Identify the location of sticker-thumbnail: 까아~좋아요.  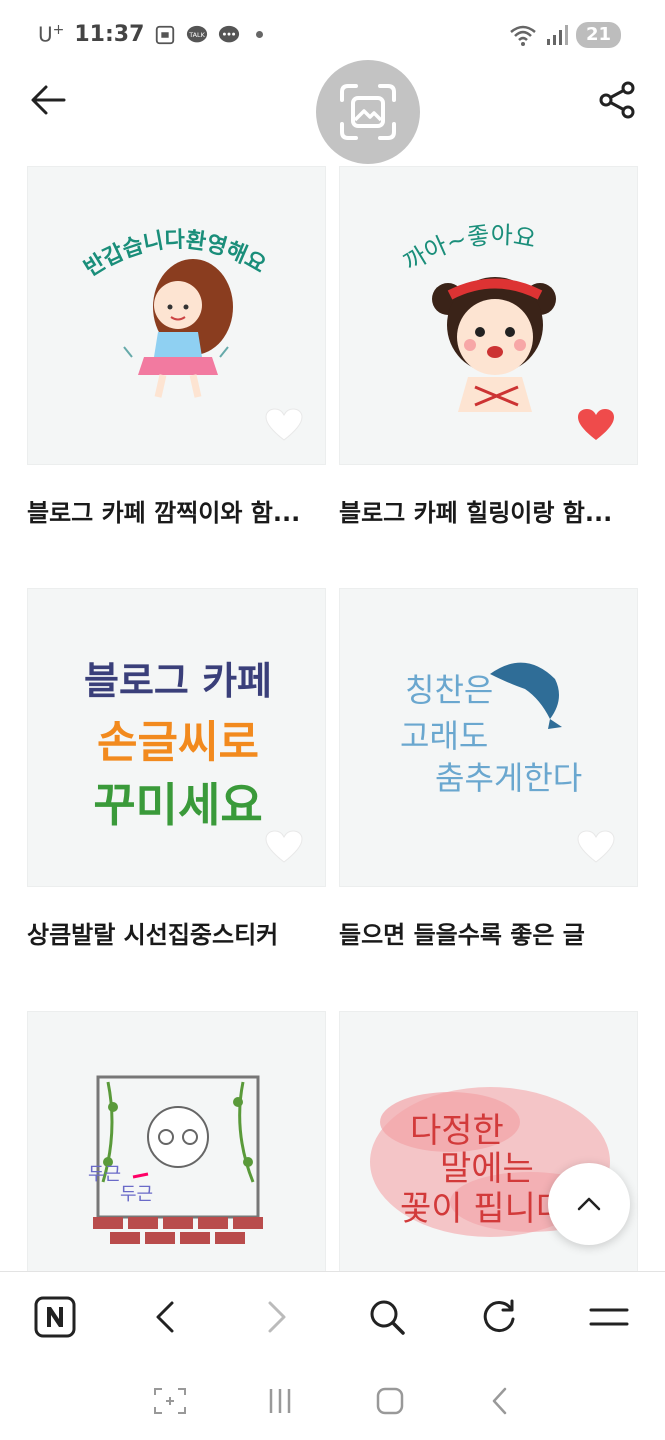
(488, 315).